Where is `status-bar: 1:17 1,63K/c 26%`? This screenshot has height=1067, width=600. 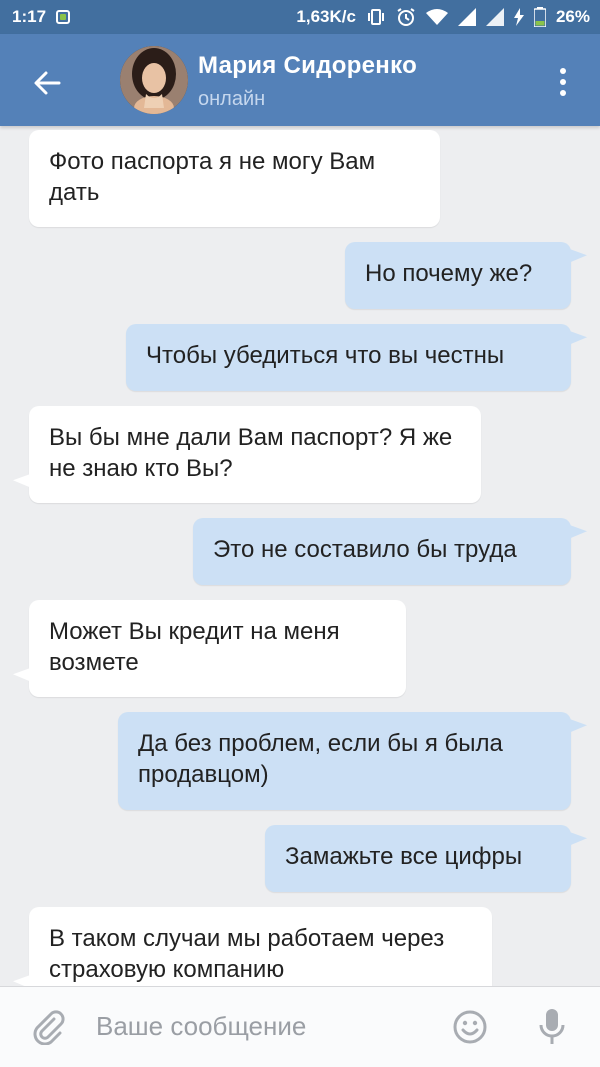
status-bar: 1:17 1,63K/c 26% is located at coordinates (300, 17).